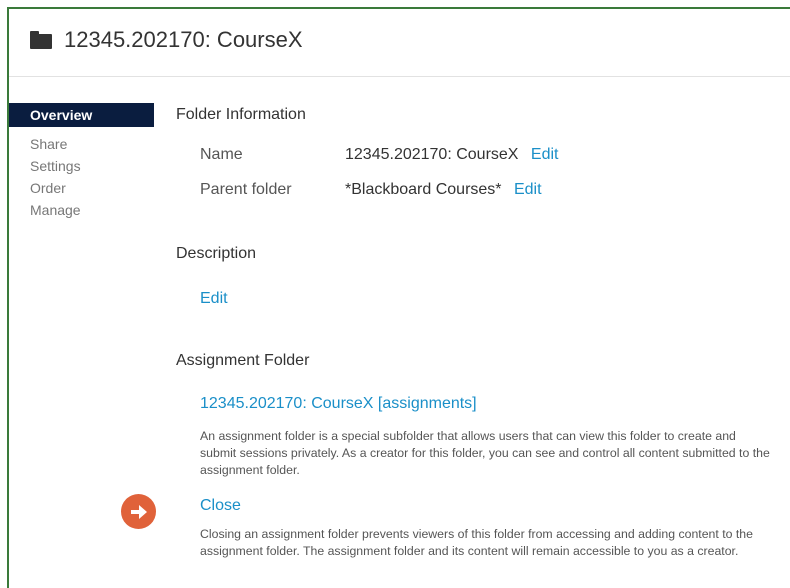  I want to click on folder-name-value: 12345.202170: CourseX, so click(432, 154).